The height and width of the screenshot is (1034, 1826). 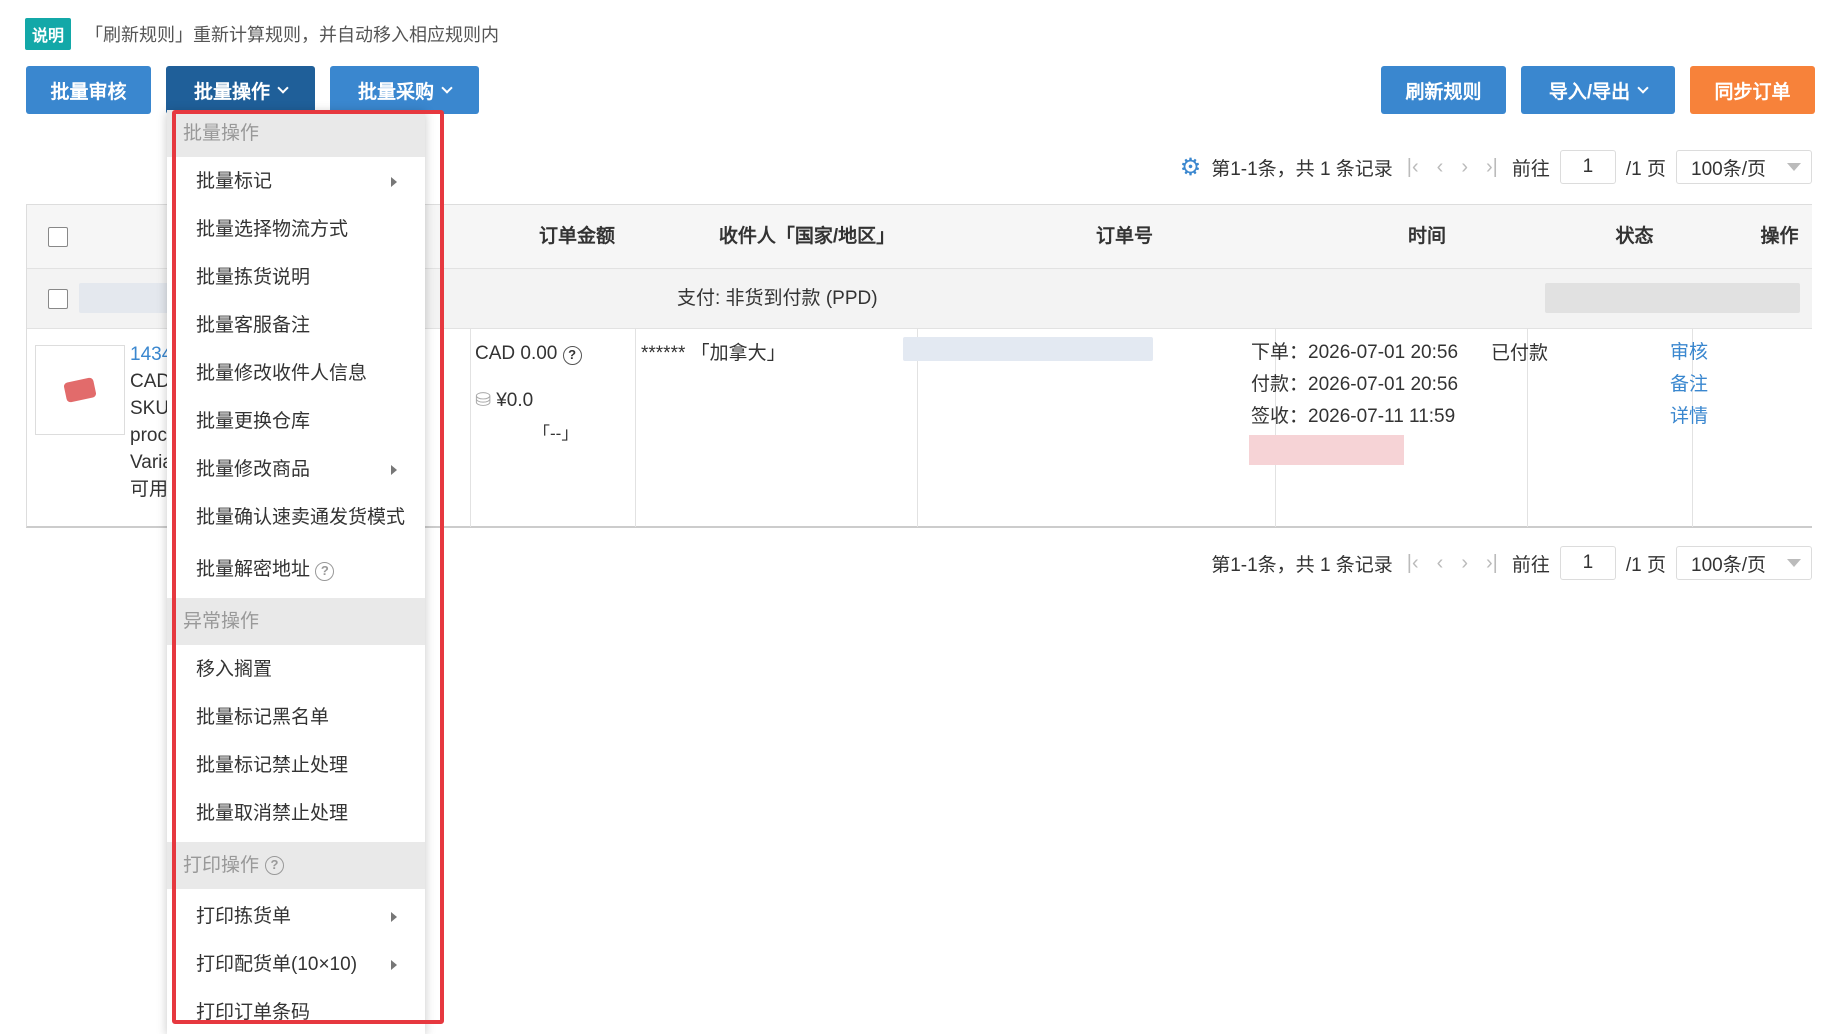 What do you see at coordinates (777, 298) in the screenshot?
I see `payment-type: 支付: 非货到付款 (PPD)` at bounding box center [777, 298].